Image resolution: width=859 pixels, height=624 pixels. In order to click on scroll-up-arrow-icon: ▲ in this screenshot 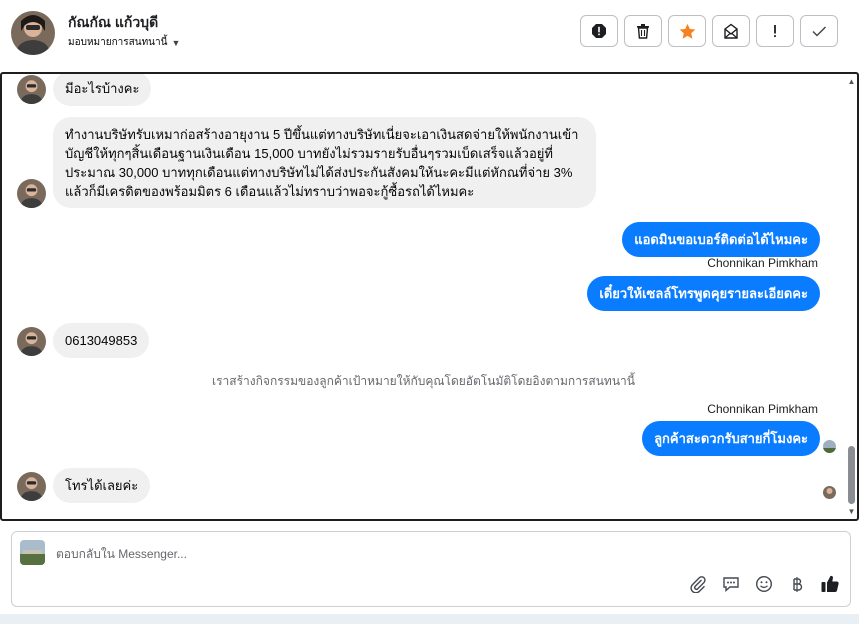, I will do `click(851, 81)`.